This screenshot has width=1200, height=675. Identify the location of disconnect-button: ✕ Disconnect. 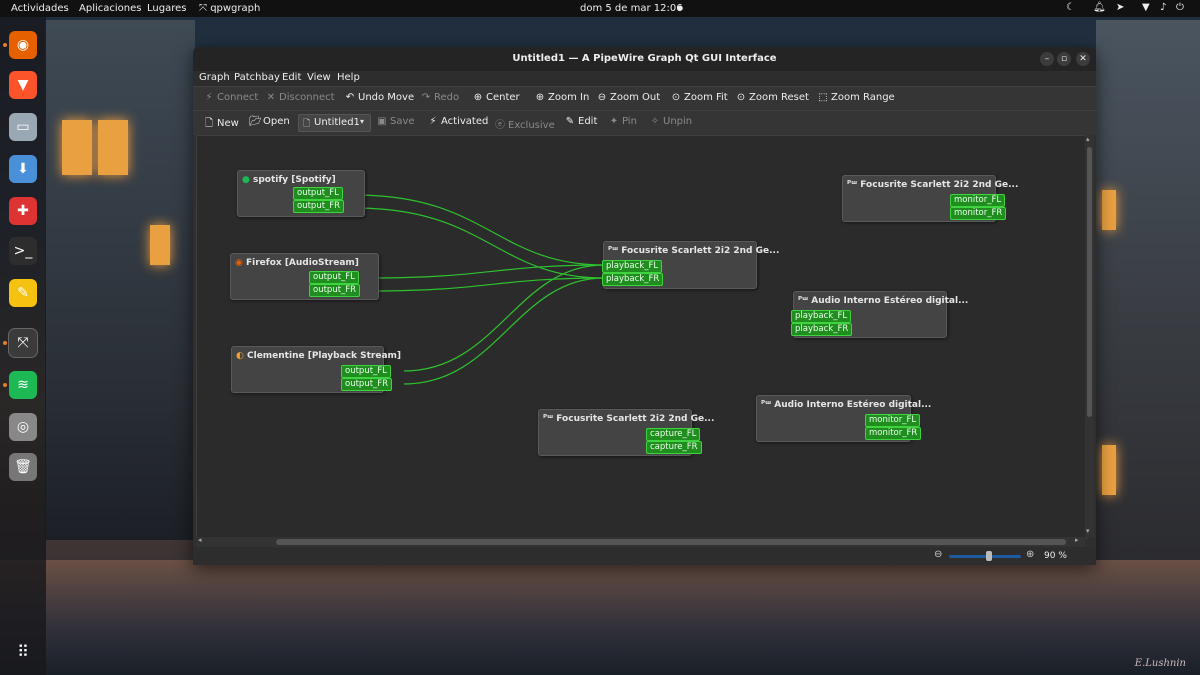
(300, 97).